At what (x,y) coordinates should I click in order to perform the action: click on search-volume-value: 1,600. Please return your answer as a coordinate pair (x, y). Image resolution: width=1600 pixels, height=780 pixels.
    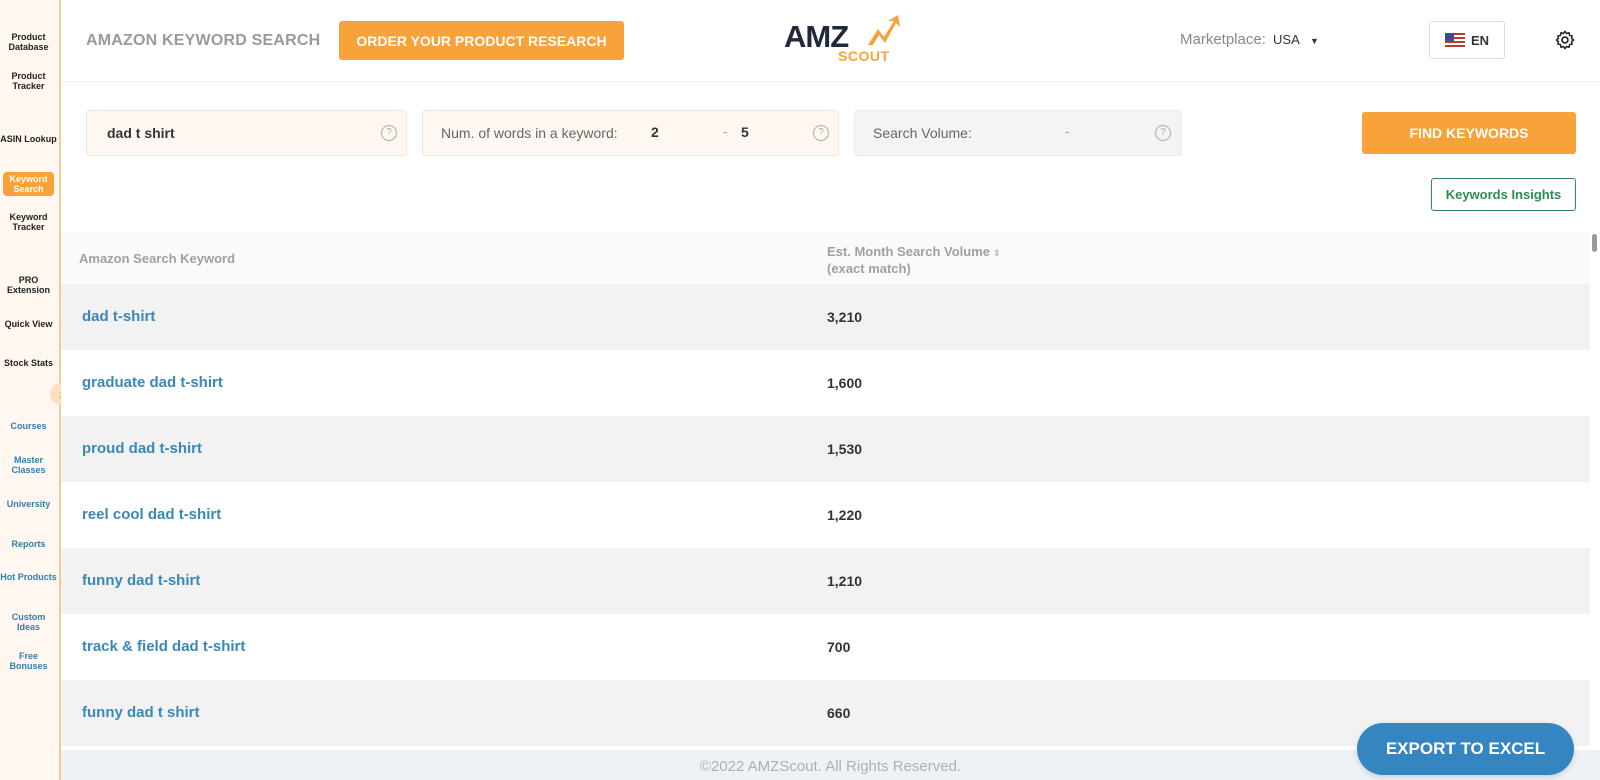
    Looking at the image, I should click on (845, 383).